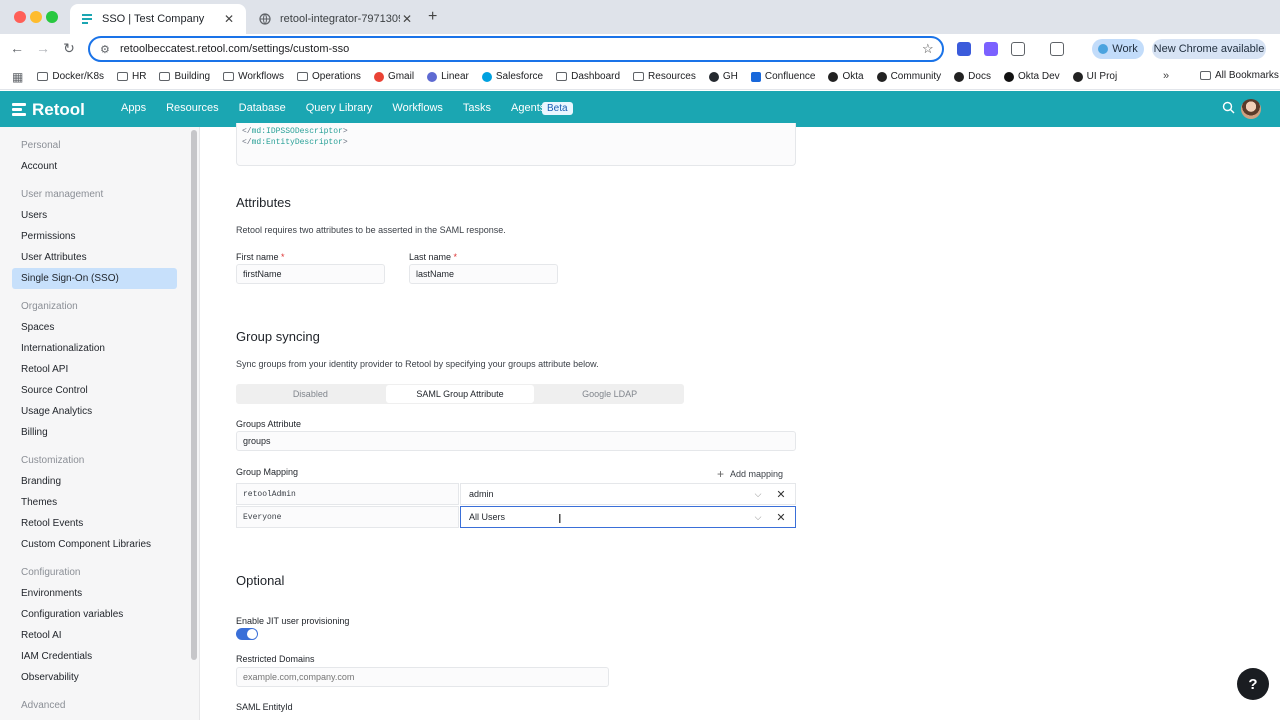 Image resolution: width=1280 pixels, height=720 pixels. What do you see at coordinates (36, 17) in the screenshot?
I see `window-minimize-button` at bounding box center [36, 17].